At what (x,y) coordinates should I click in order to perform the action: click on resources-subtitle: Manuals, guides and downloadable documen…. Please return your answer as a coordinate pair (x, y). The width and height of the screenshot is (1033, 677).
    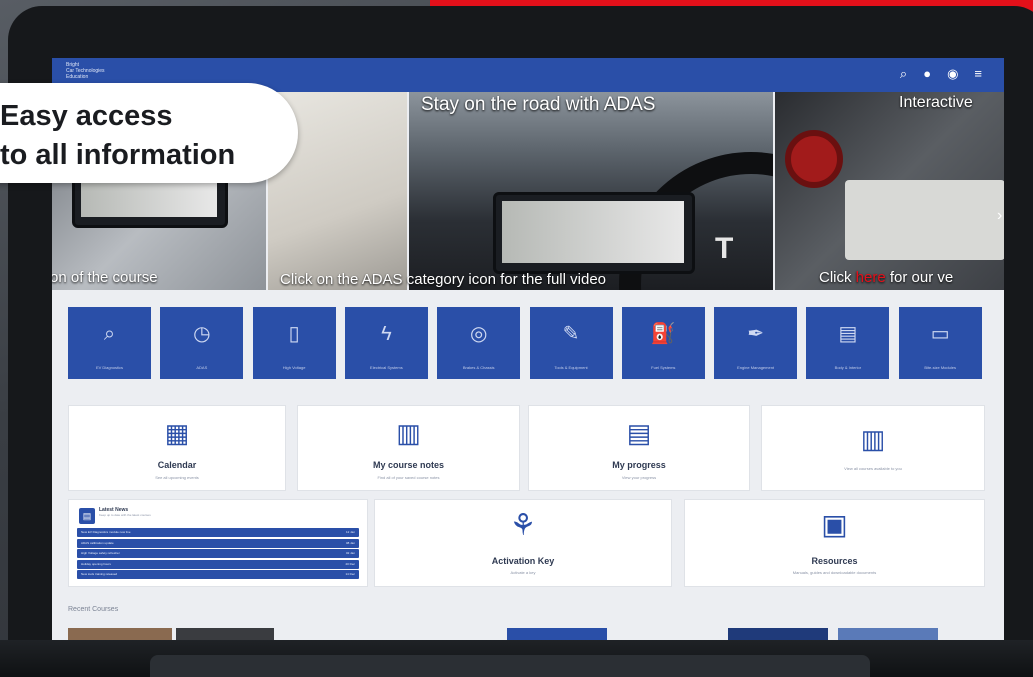
    Looking at the image, I should click on (834, 572).